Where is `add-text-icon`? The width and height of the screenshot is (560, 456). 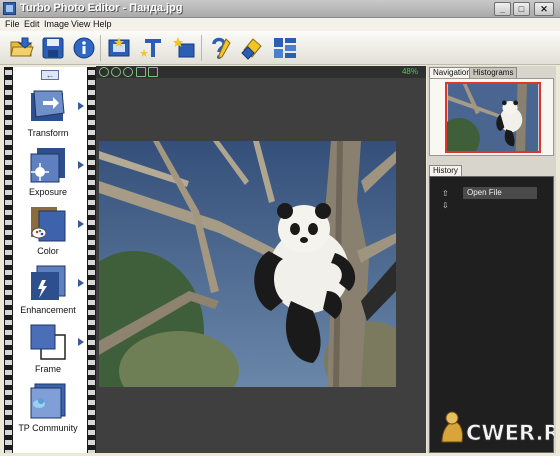 add-text-icon is located at coordinates (152, 48).